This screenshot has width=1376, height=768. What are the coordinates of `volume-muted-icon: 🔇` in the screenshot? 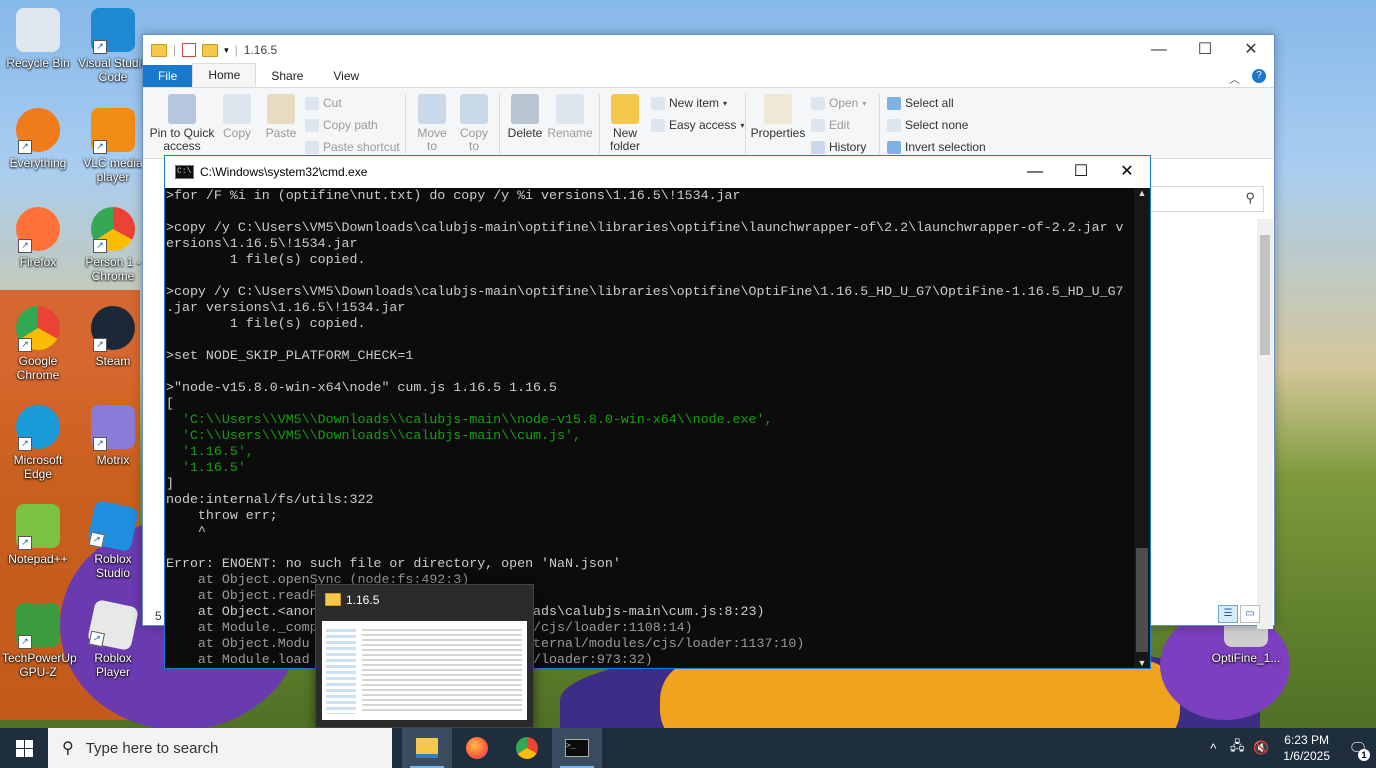 It's located at (1261, 748).